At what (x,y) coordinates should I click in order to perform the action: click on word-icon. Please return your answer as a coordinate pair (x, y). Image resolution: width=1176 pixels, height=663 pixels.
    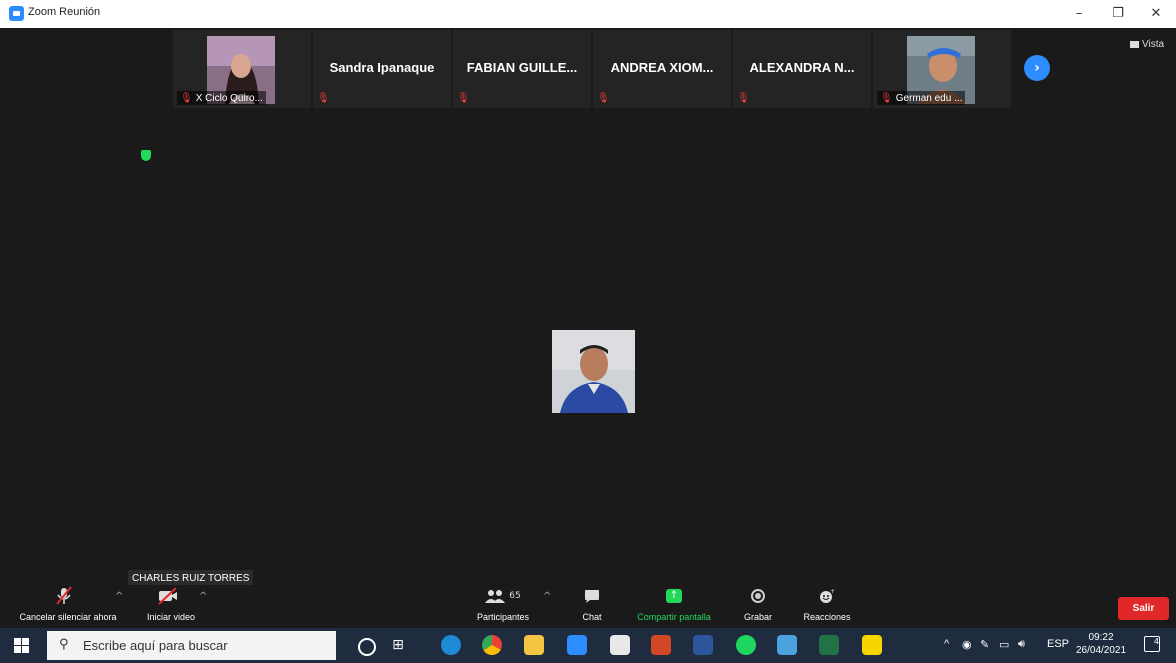
    Looking at the image, I should click on (703, 645).